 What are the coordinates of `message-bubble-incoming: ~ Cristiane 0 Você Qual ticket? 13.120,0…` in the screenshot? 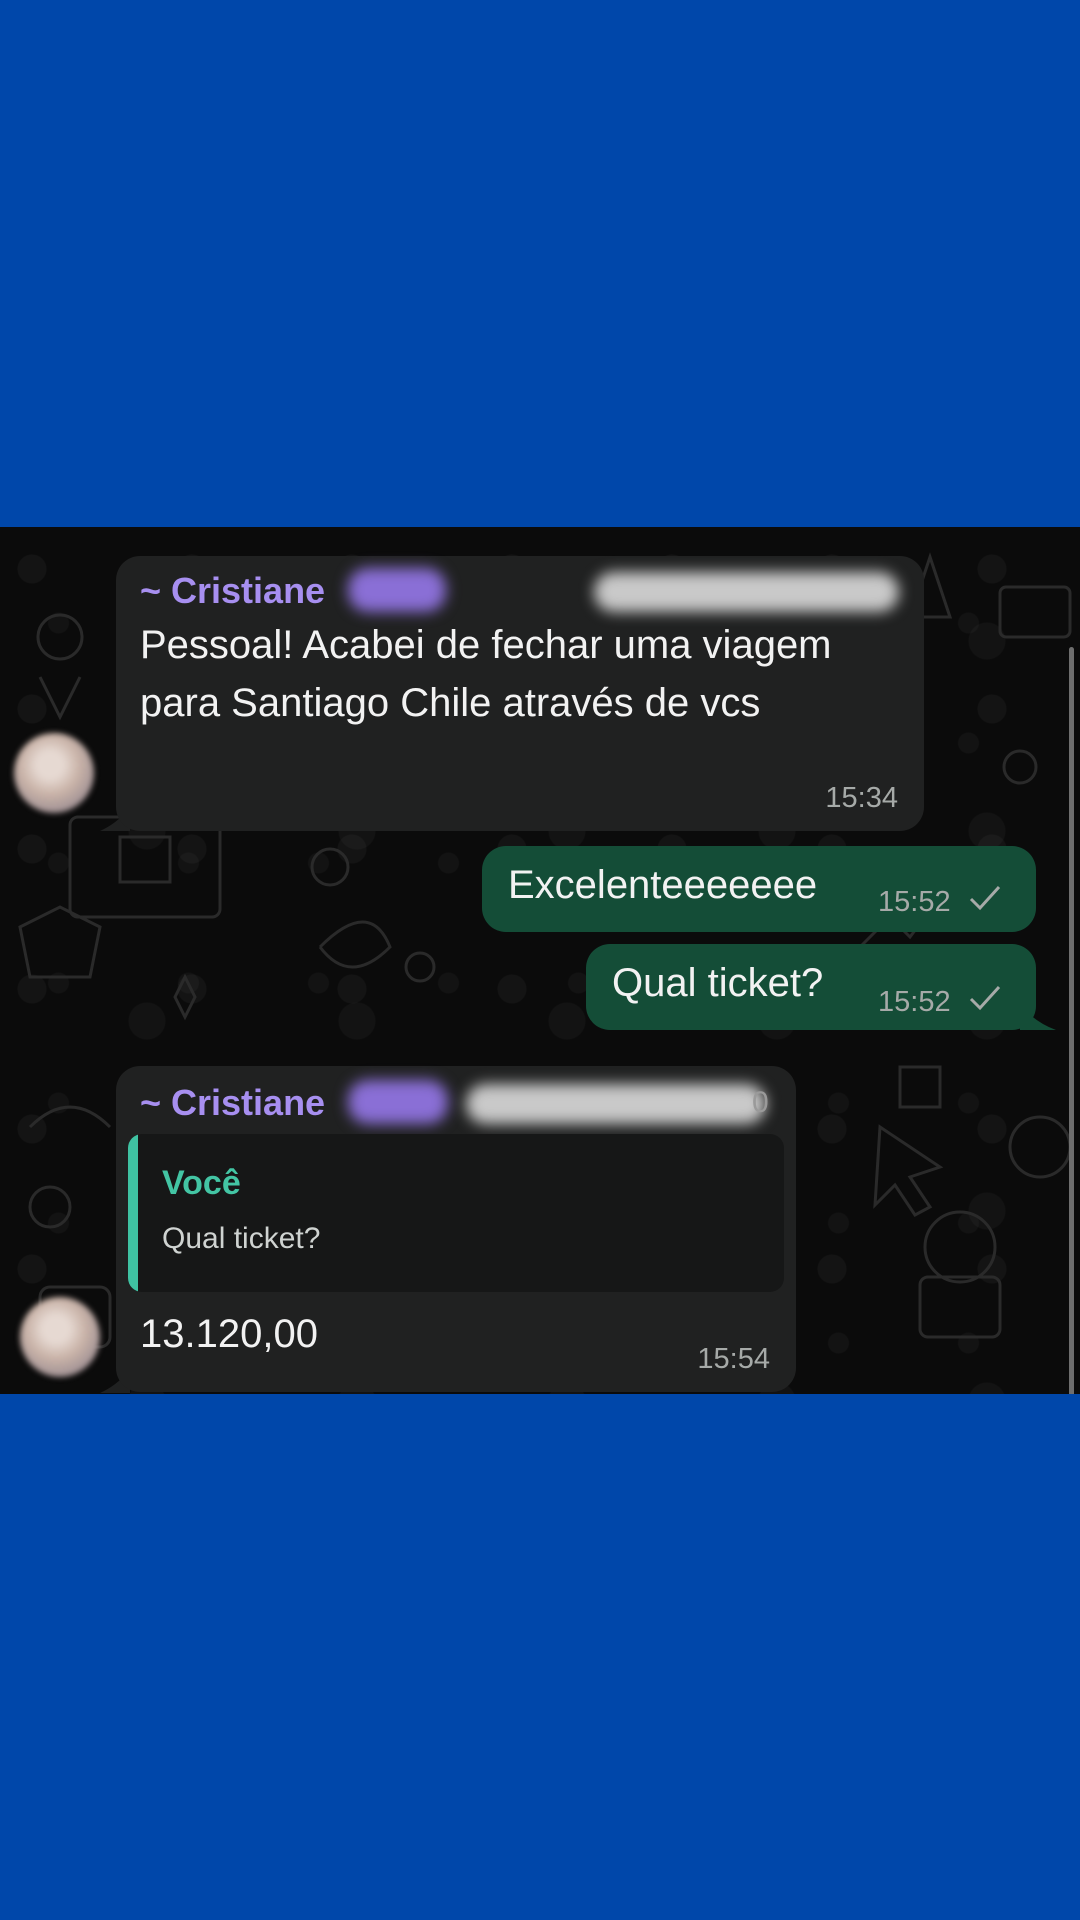 It's located at (456, 1229).